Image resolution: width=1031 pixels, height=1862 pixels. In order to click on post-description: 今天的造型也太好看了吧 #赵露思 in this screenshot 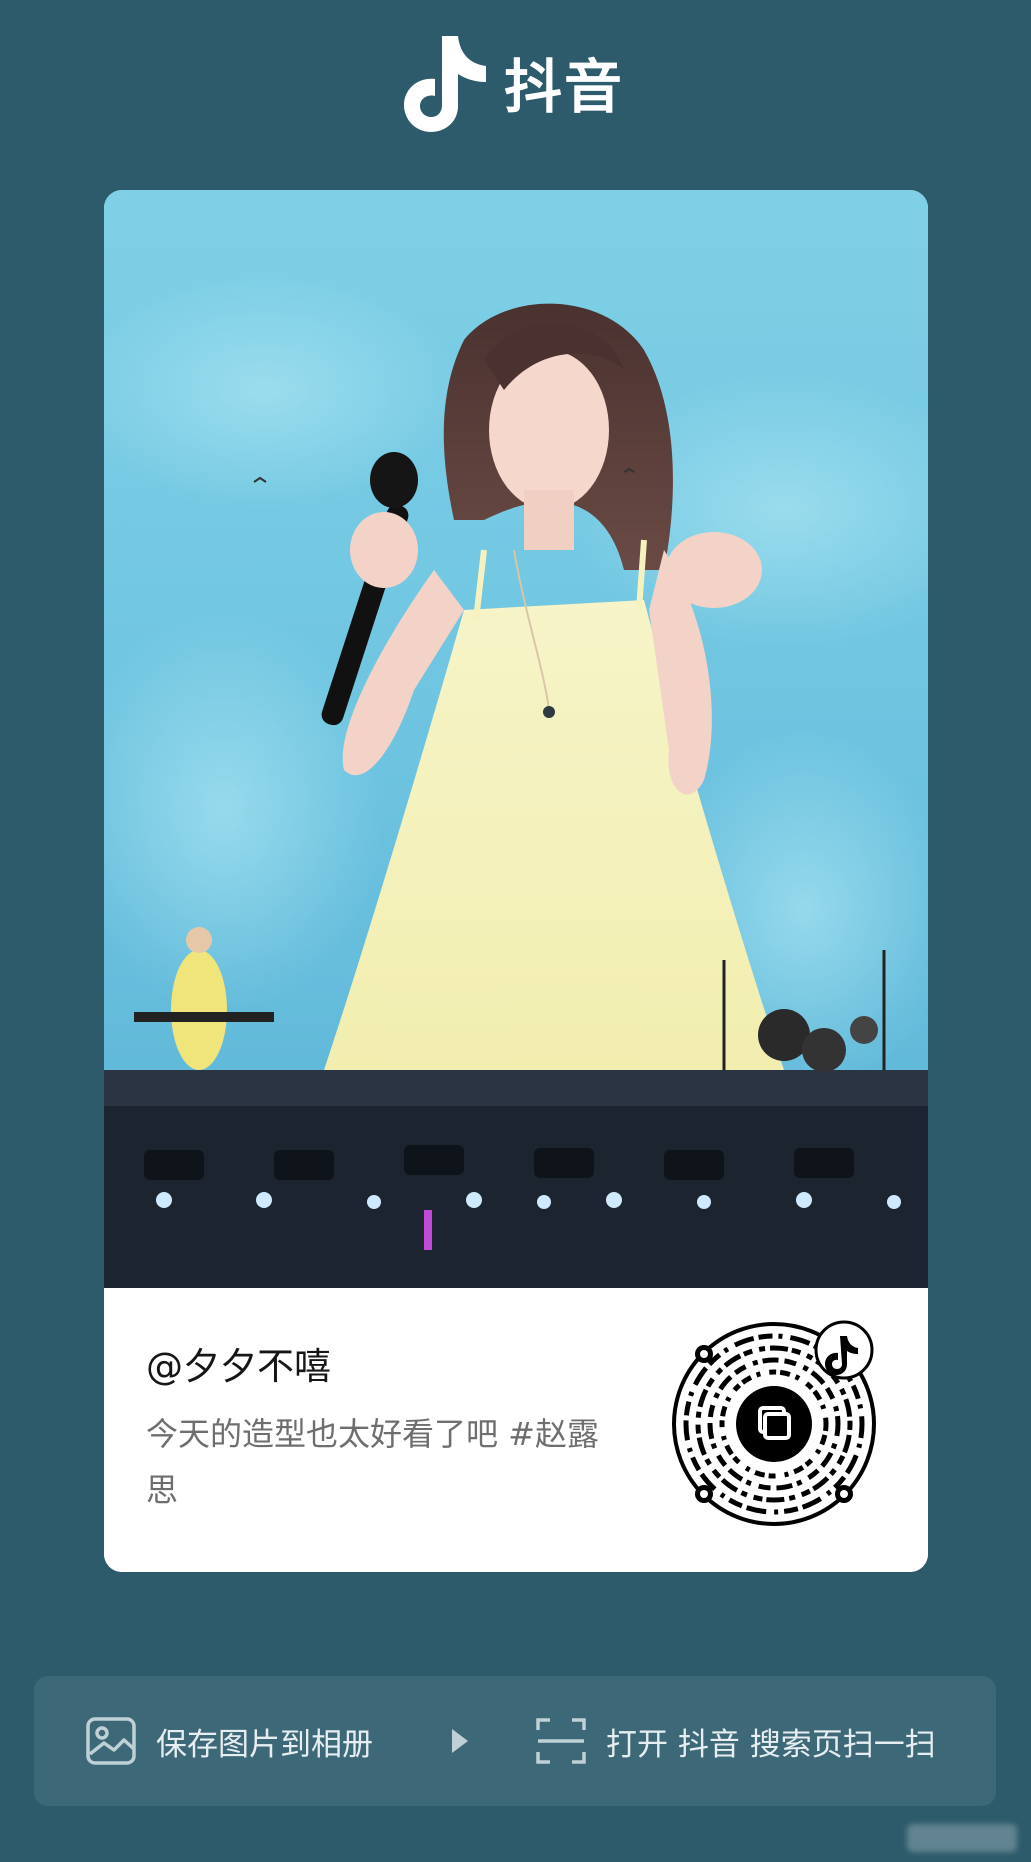, I will do `click(372, 1462)`.